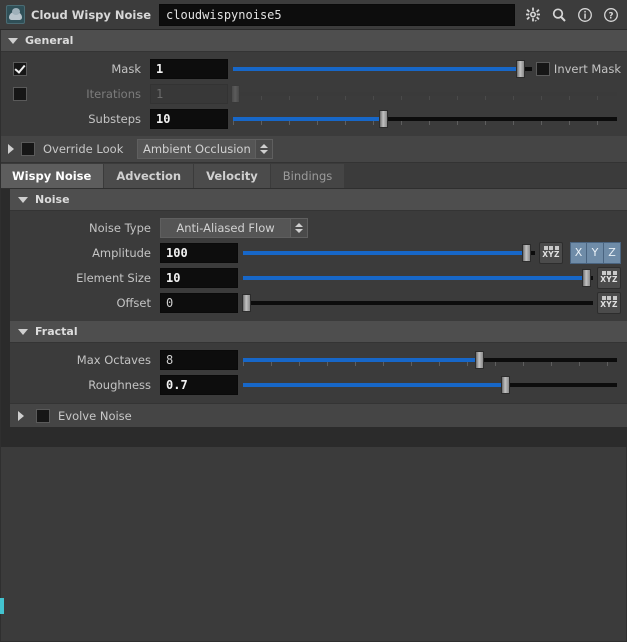 This screenshot has height=642, width=627. Describe the element at coordinates (2, 606) in the screenshot. I see `scroll-position-marker` at that location.